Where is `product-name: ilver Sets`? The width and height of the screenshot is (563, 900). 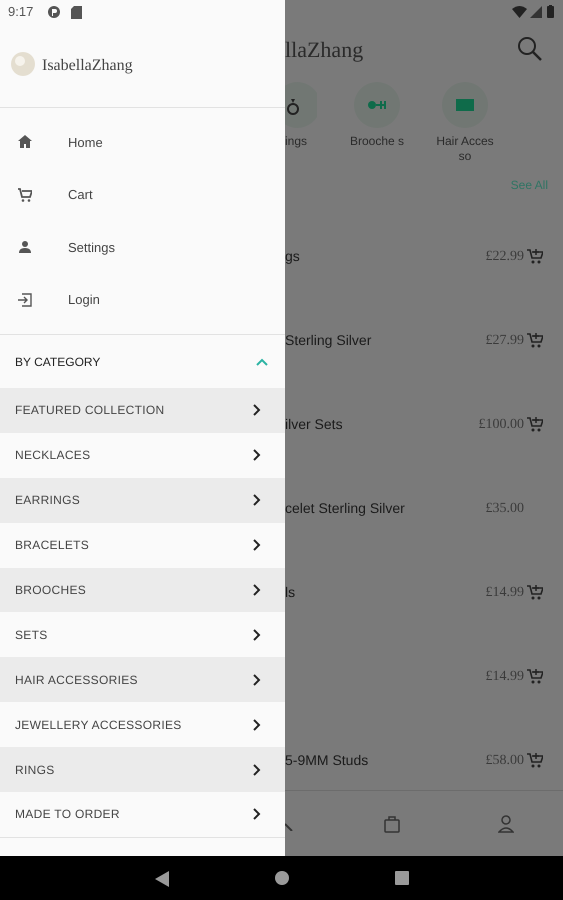 product-name: ilver Sets is located at coordinates (314, 424).